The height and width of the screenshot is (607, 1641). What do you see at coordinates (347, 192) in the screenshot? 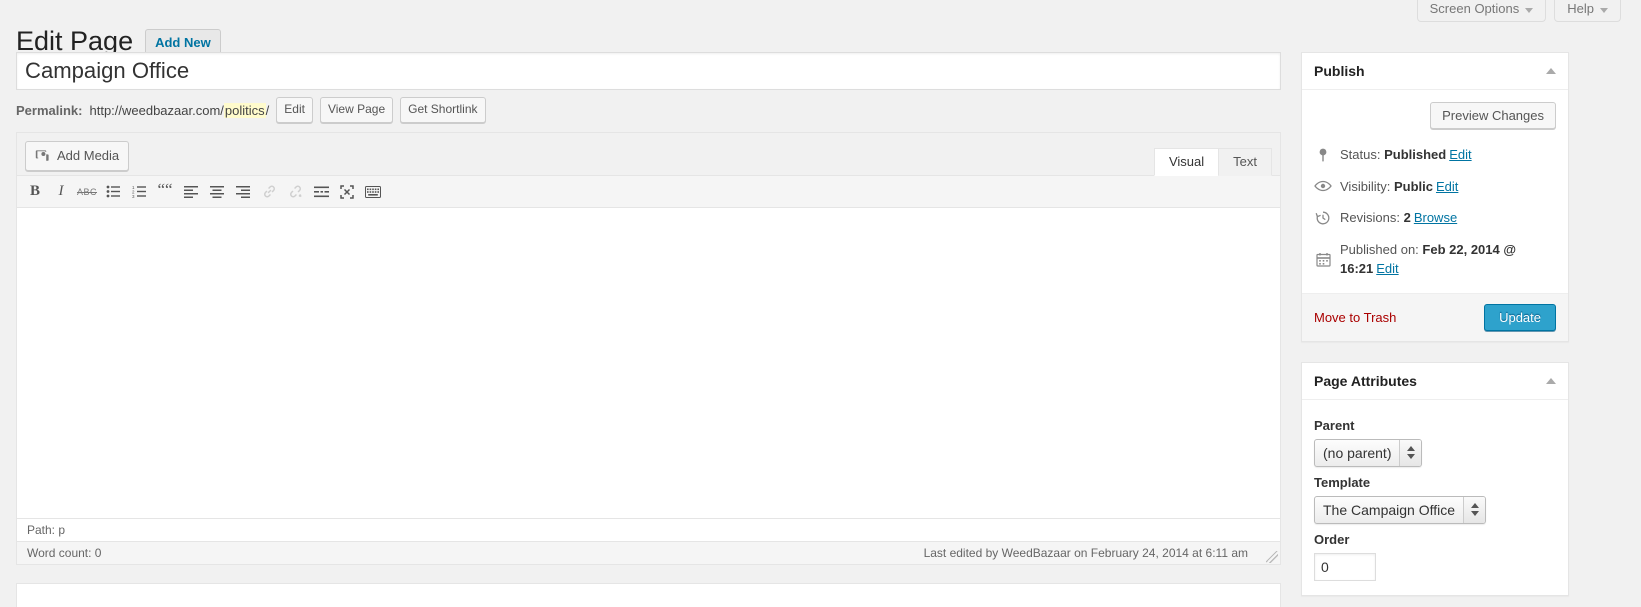
I see `fullscreen-icon` at bounding box center [347, 192].